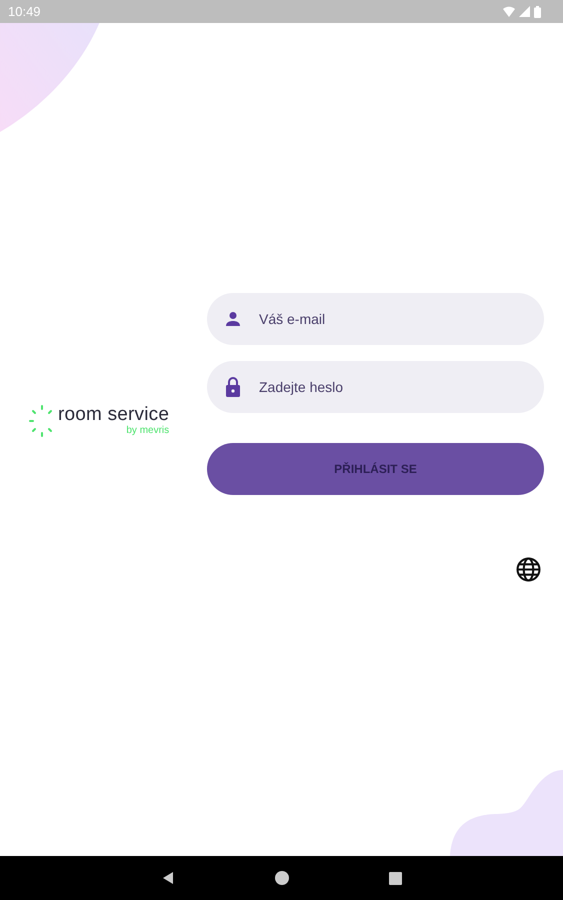 The width and height of the screenshot is (563, 900). What do you see at coordinates (233, 319) in the screenshot?
I see `person-icon` at bounding box center [233, 319].